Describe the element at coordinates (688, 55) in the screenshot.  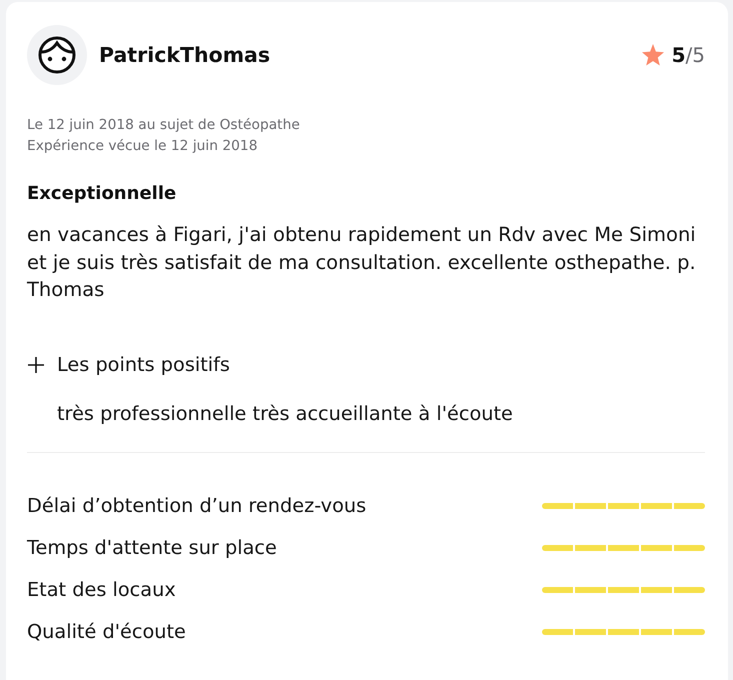
I see `rating-score: 5/5` at that location.